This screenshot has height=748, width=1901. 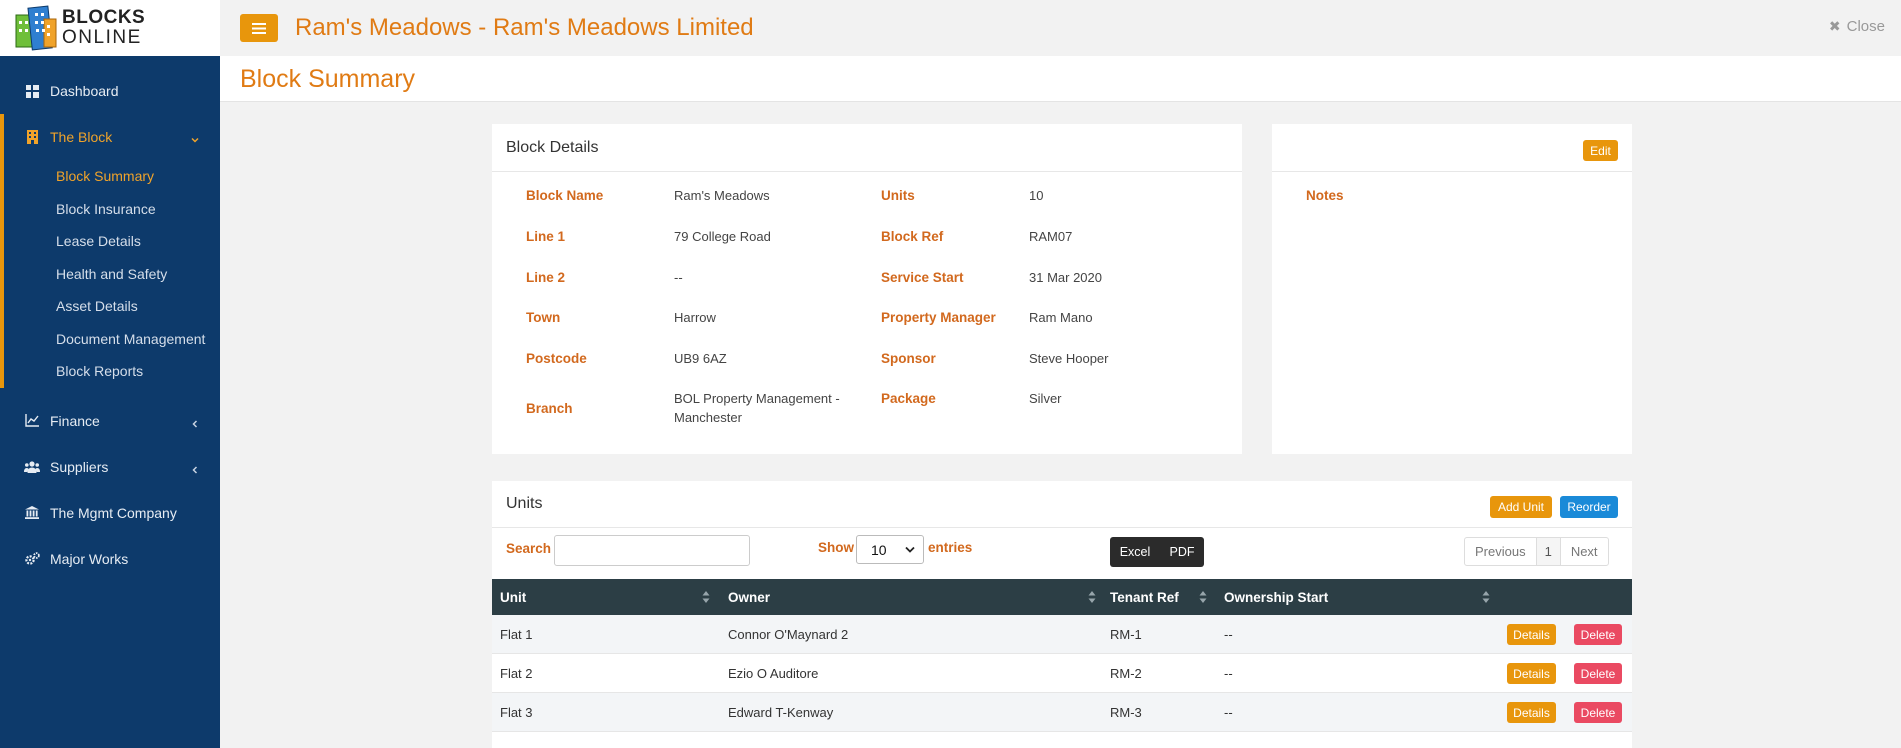 I want to click on block-details-title: Block Details, so click(x=867, y=148).